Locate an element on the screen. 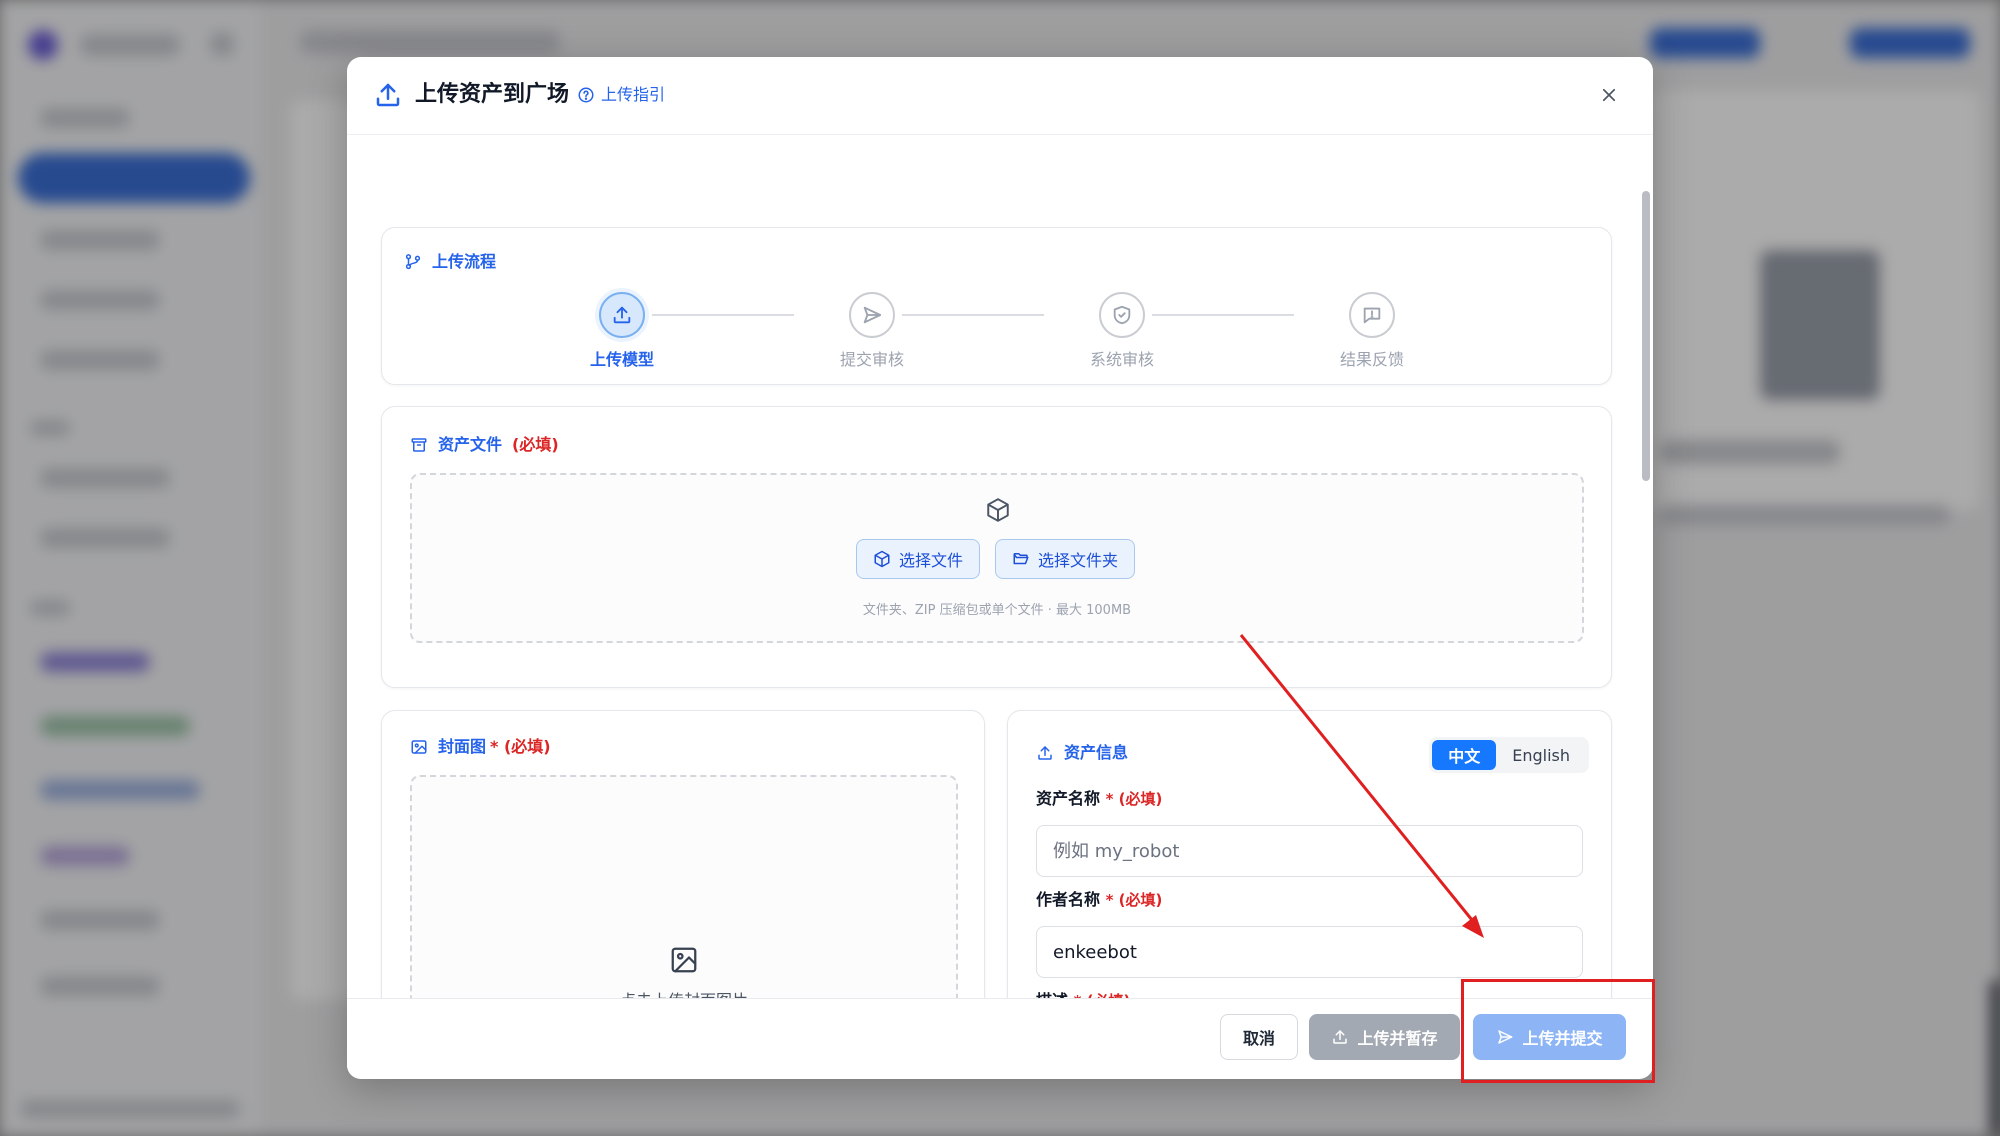 The width and height of the screenshot is (2000, 1136). scrollbar-thumb is located at coordinates (1646, 336).